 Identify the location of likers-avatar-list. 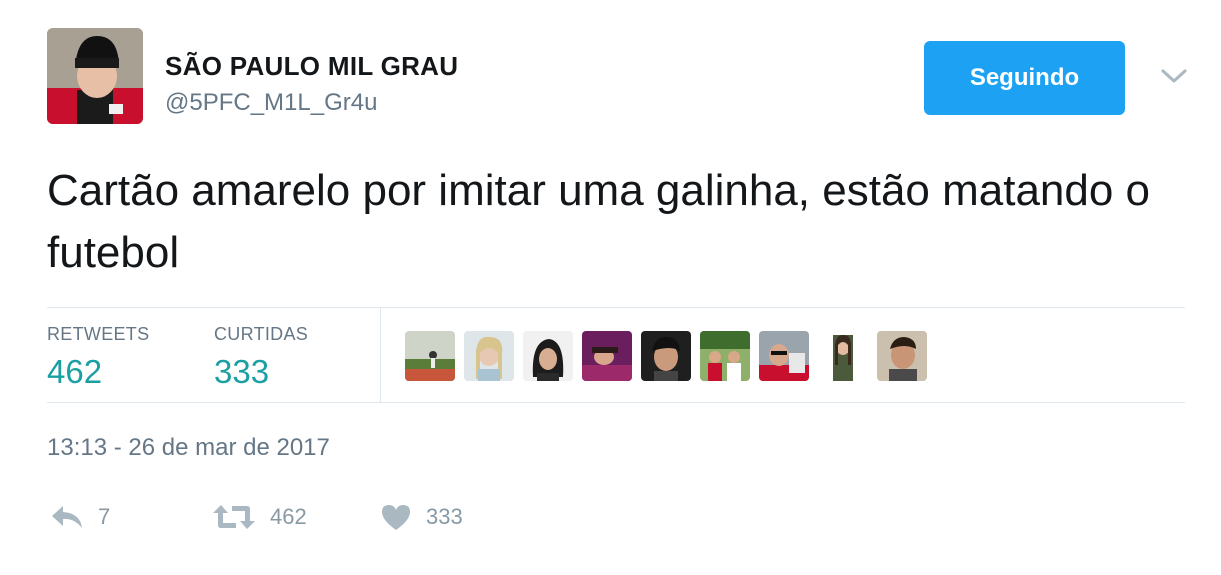
(666, 356).